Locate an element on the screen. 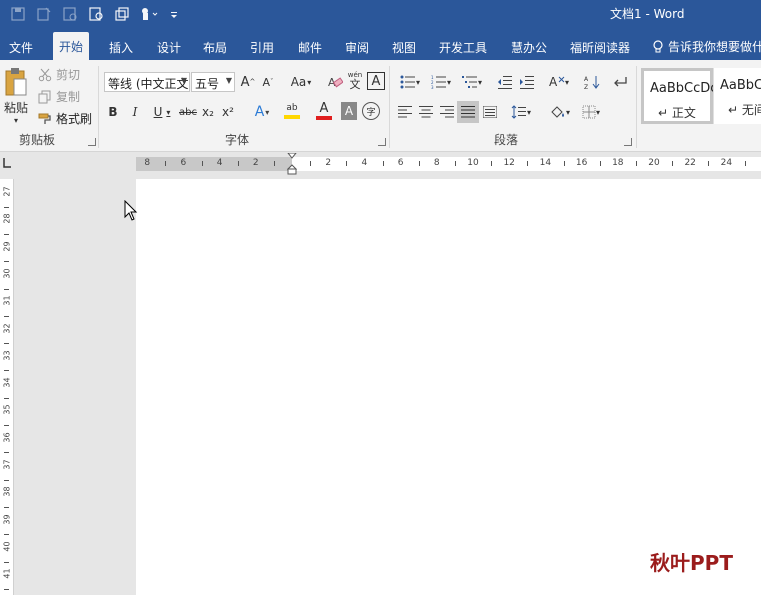  style-no-spacing: AaBbCc ↵ 无间 is located at coordinates (737, 96).